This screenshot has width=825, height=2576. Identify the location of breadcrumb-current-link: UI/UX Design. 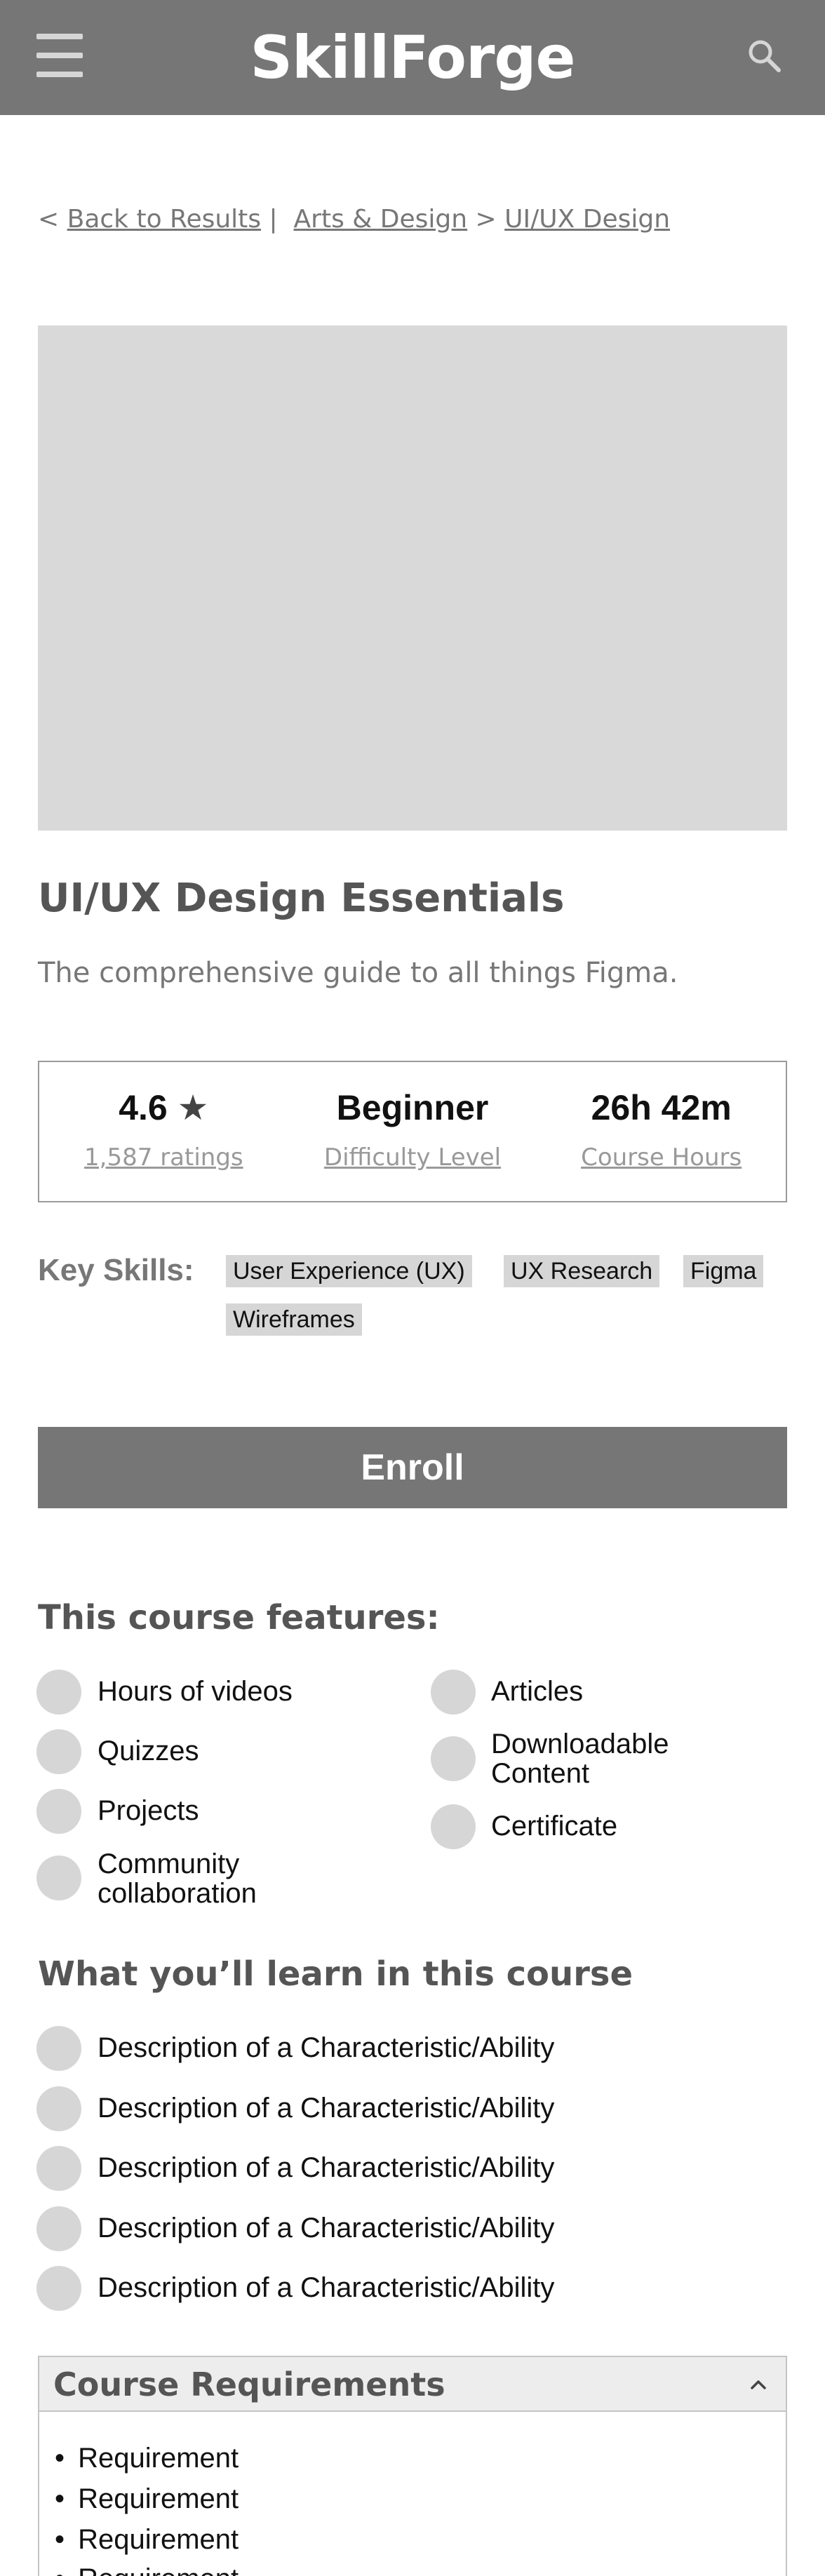
(587, 220).